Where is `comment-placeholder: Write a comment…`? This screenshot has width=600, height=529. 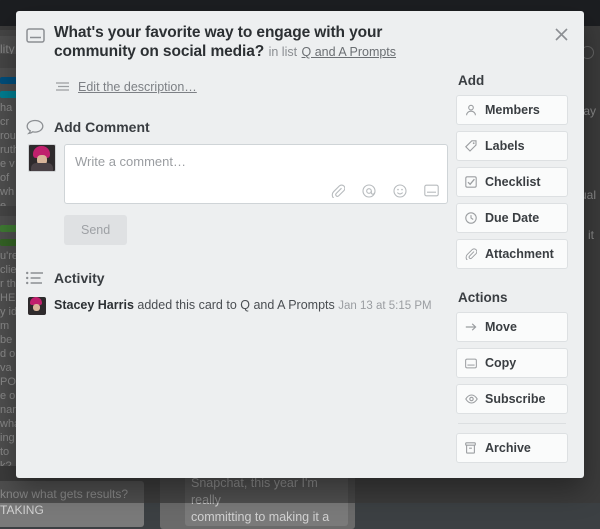
comment-placeholder: Write a comment… is located at coordinates (256, 161).